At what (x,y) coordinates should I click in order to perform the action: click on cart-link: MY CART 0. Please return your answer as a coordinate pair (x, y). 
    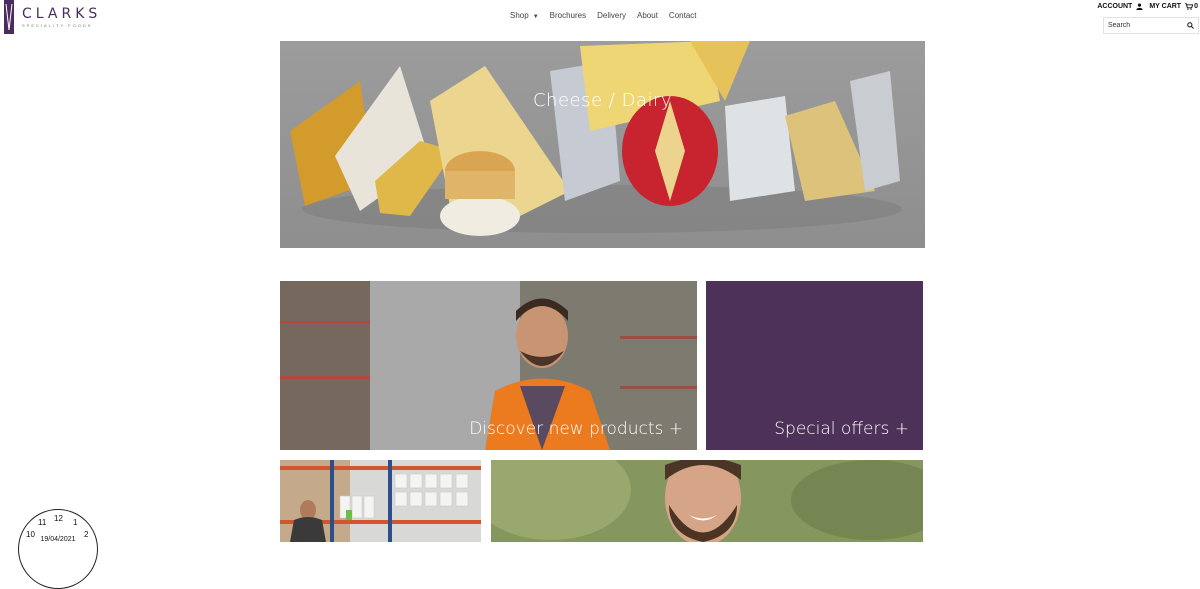
    Looking at the image, I should click on (1173, 6).